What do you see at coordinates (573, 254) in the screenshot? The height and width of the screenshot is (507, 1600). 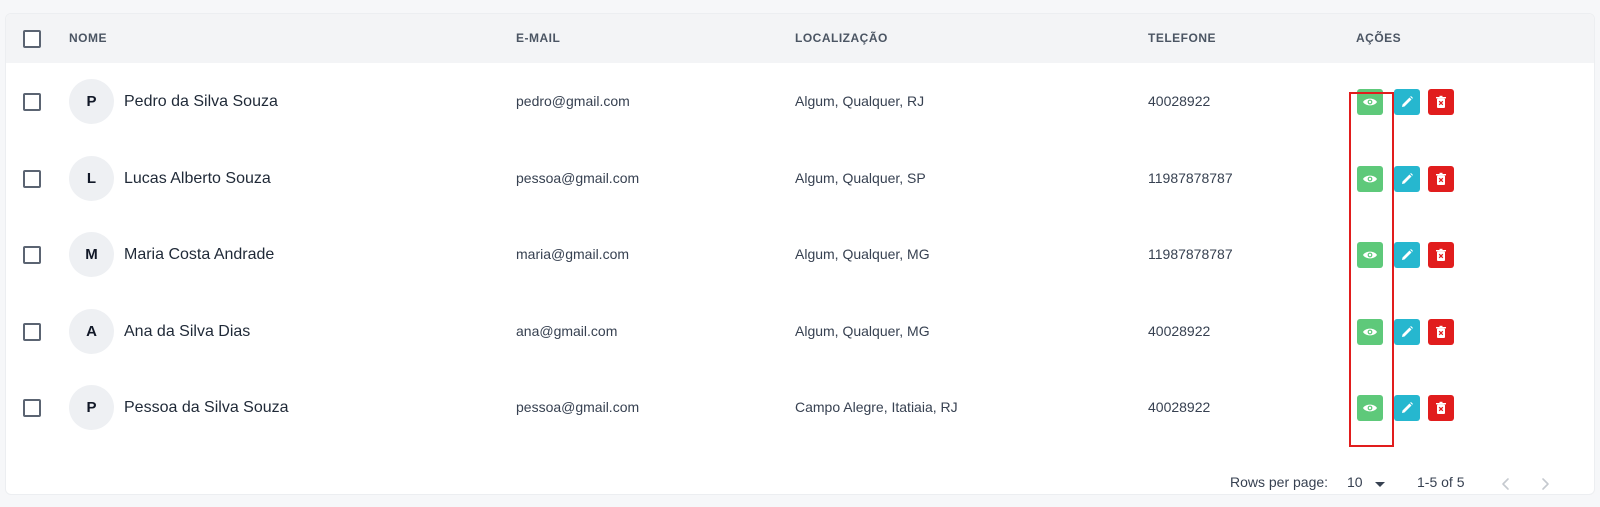 I see `user-email: maria@gmail.com` at bounding box center [573, 254].